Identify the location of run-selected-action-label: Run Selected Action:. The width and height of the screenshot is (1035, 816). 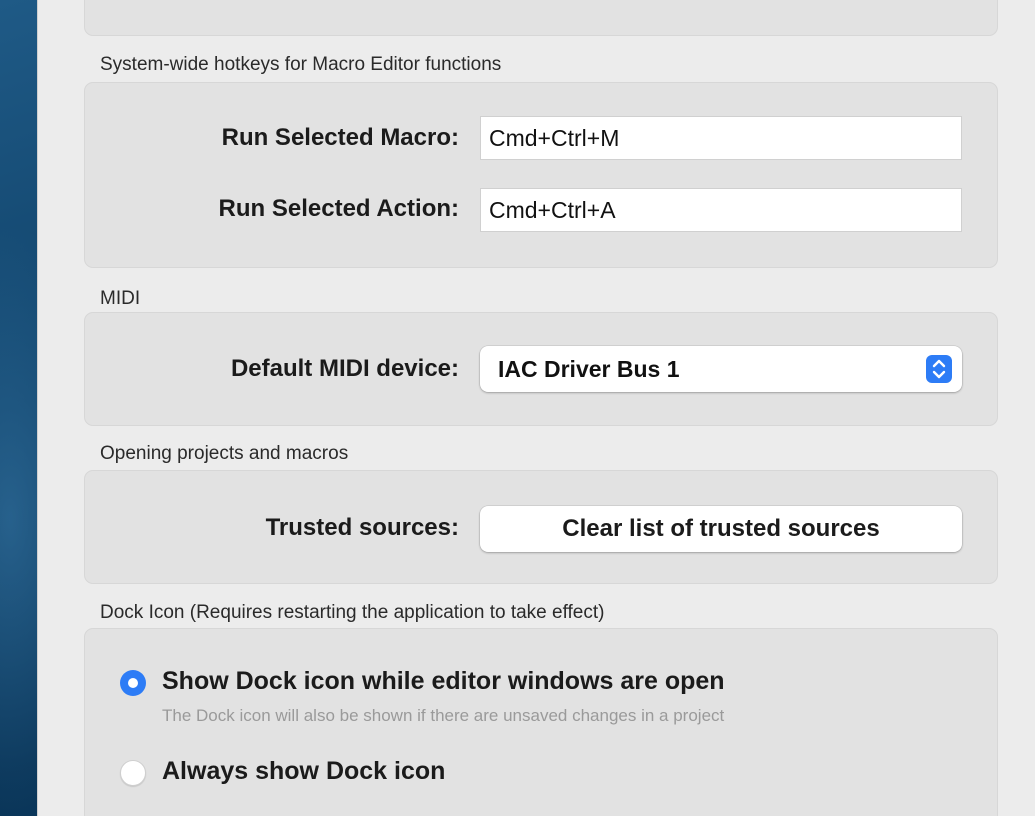
(338, 208).